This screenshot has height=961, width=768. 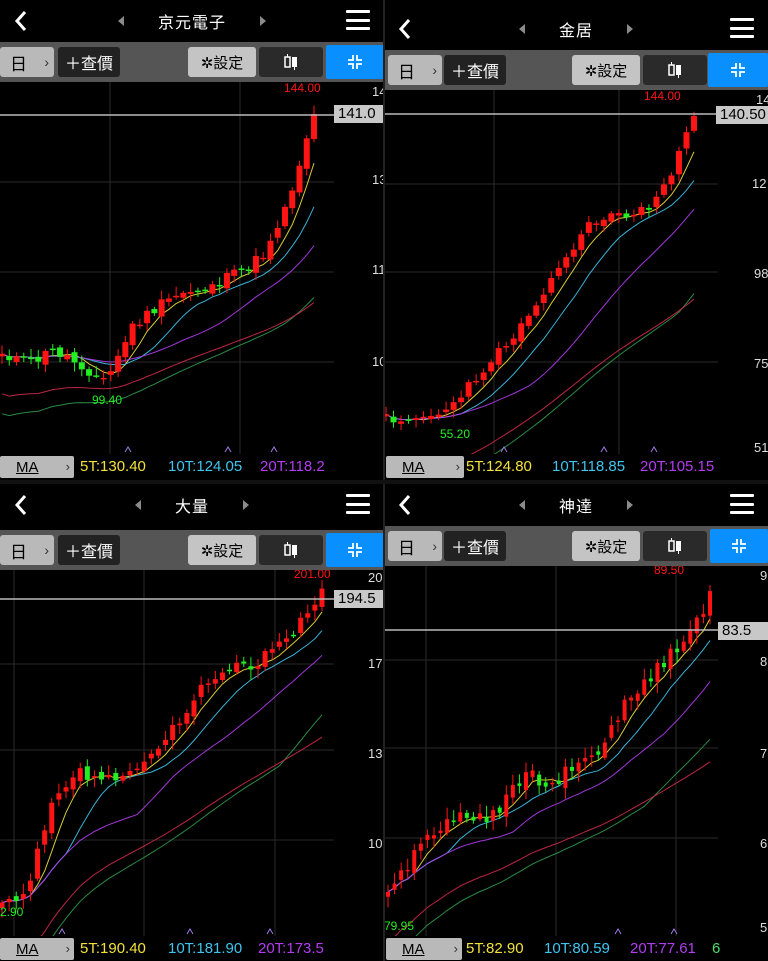 What do you see at coordinates (191, 507) in the screenshot?
I see `stock-title: 大量` at bounding box center [191, 507].